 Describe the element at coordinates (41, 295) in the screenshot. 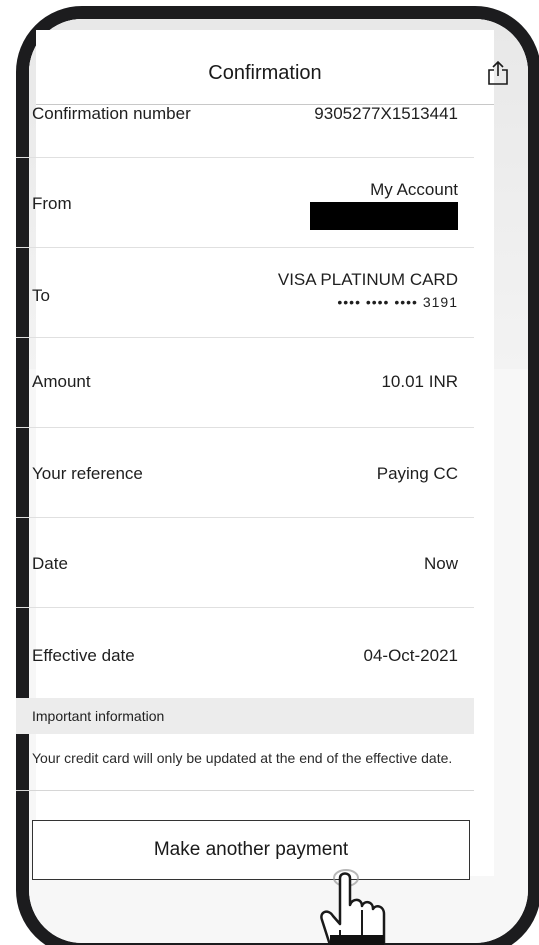

I see `detail-label: To` at that location.